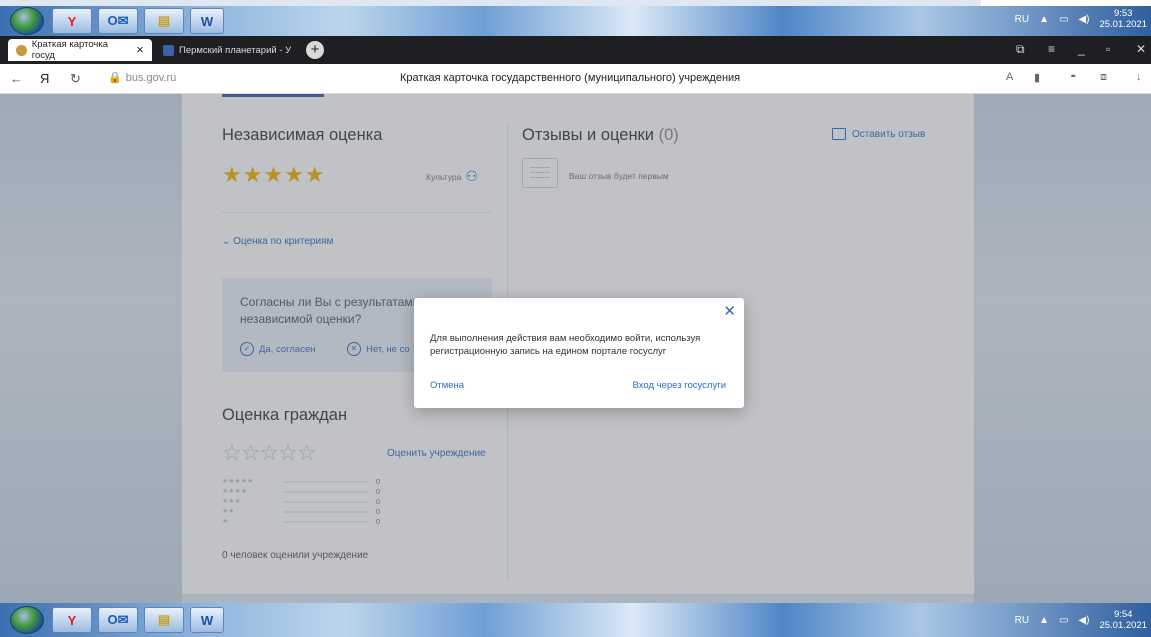 This screenshot has height=637, width=1151. Describe the element at coordinates (1123, 13) in the screenshot. I see `clock-time: 9:53` at that location.